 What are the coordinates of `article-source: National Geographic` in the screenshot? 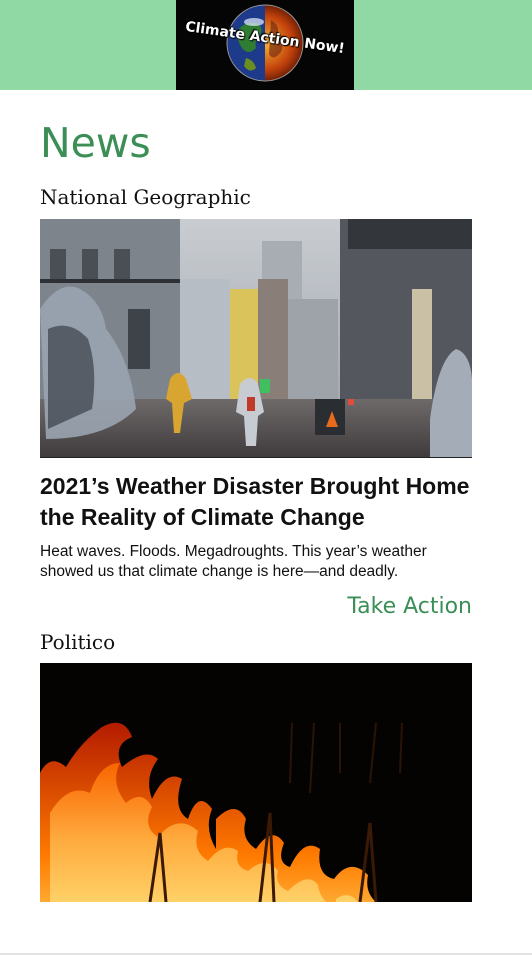 It's located at (145, 197).